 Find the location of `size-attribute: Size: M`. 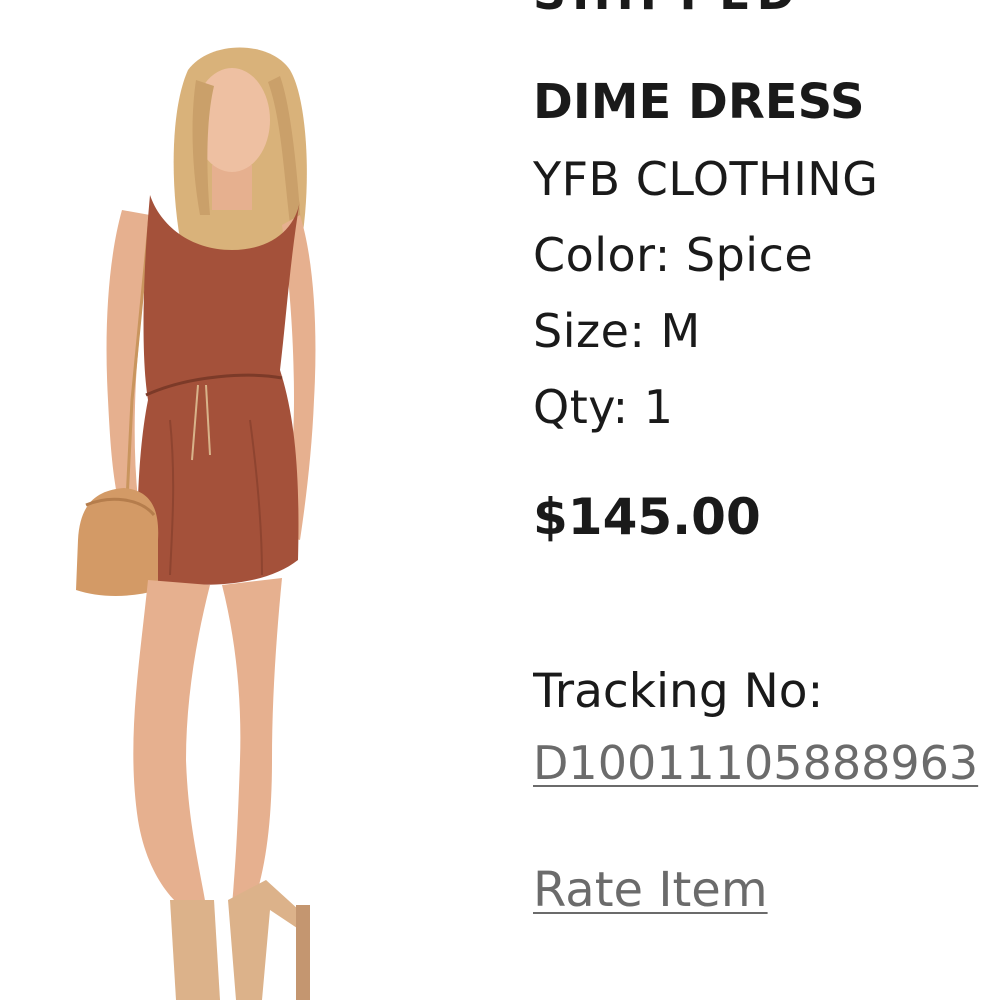

size-attribute: Size: M is located at coordinates (617, 331).